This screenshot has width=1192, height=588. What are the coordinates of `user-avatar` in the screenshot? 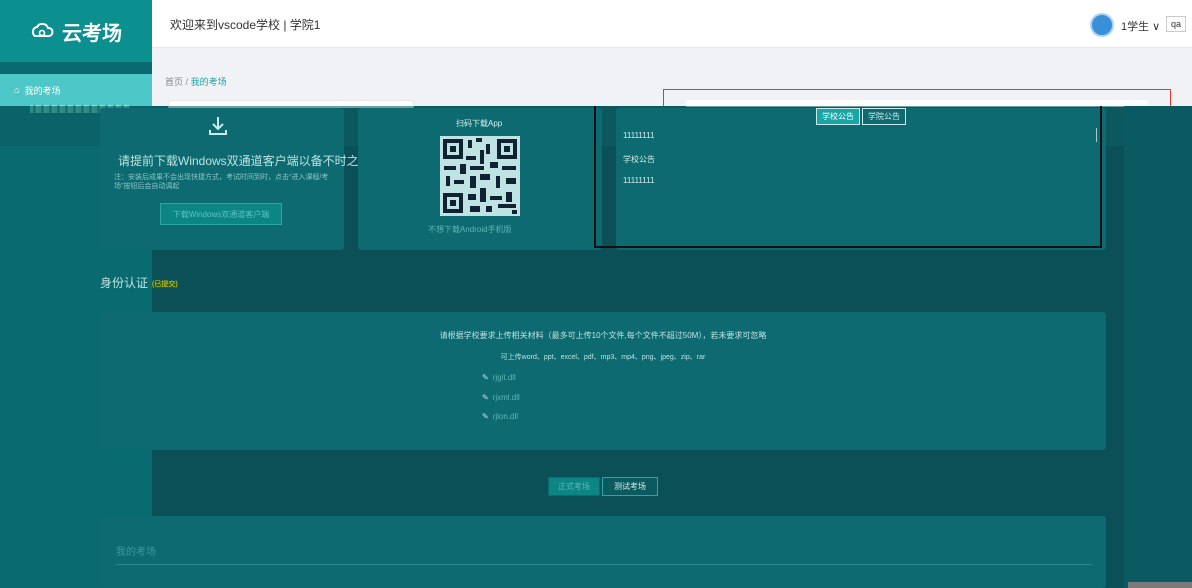 It's located at (1102, 25).